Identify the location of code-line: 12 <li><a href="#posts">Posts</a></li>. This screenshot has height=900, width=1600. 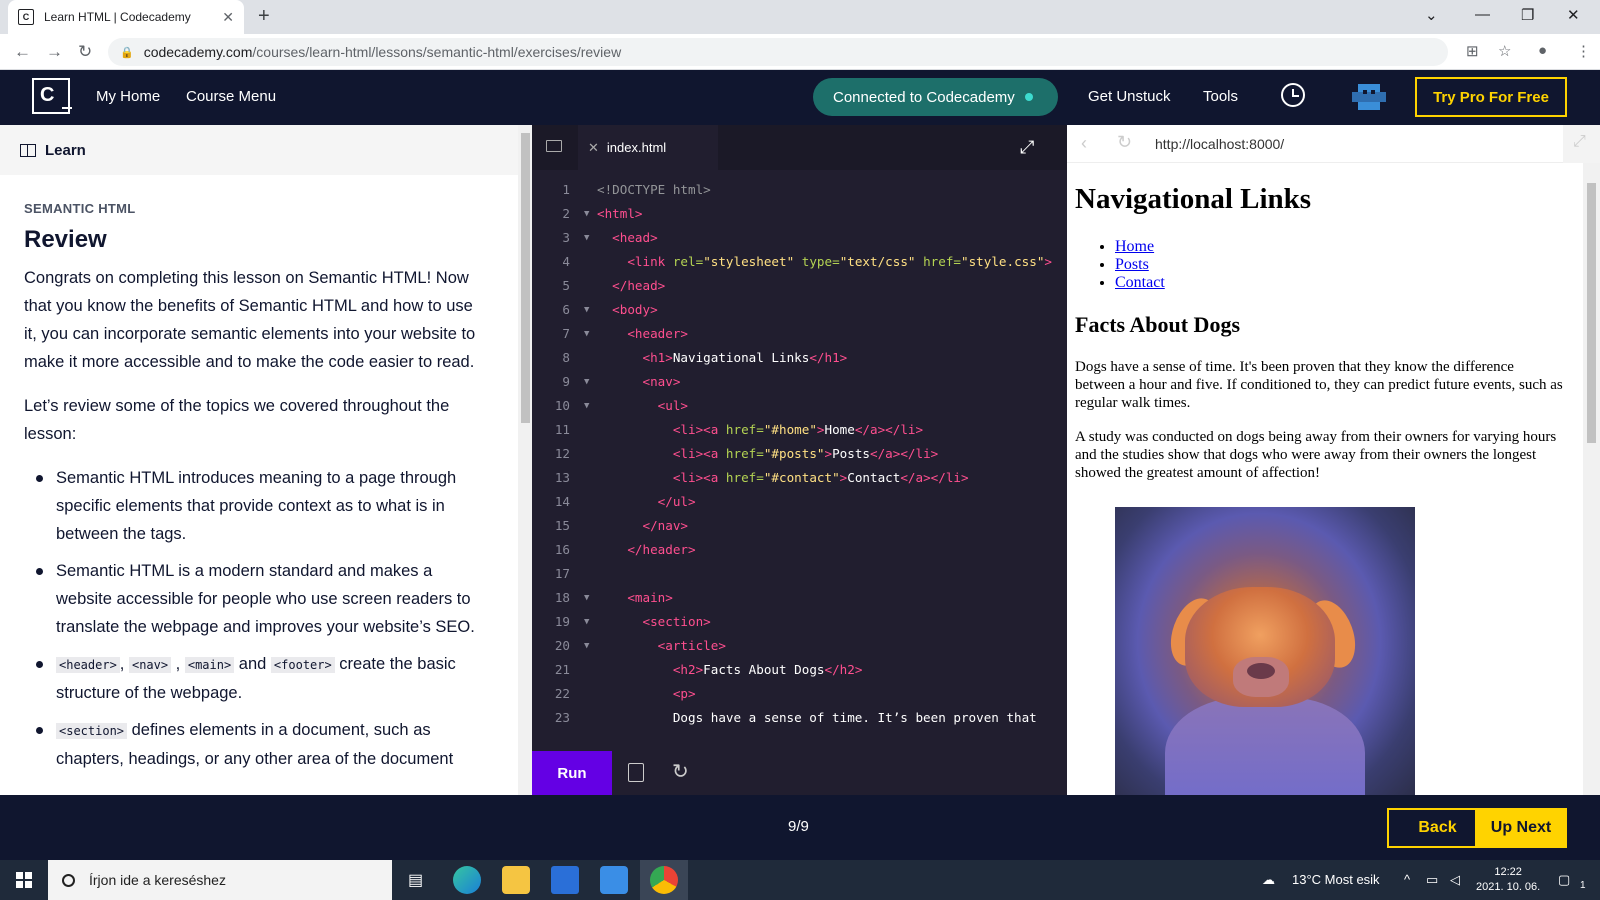
(799, 454).